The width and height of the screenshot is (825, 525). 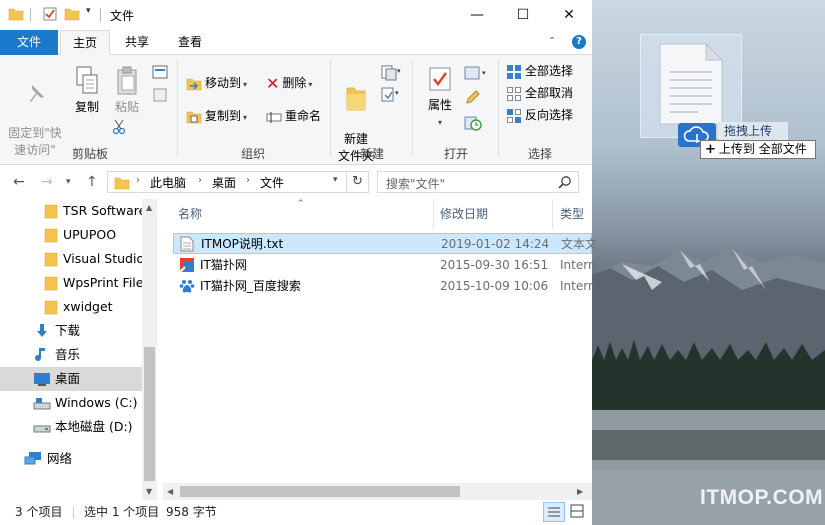 What do you see at coordinates (35, 120) in the screenshot?
I see `pin-quick-access-button: 固定到"快速访问"` at bounding box center [35, 120].